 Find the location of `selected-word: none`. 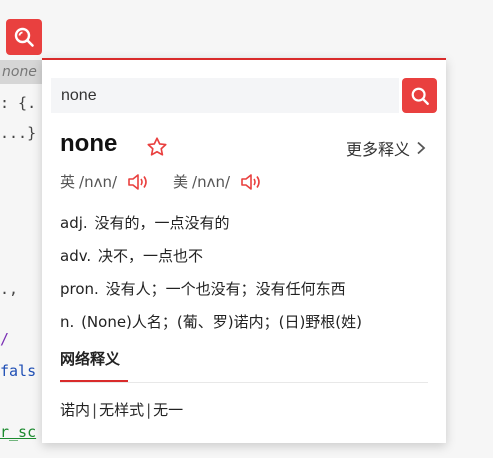

selected-word: none is located at coordinates (19, 72).